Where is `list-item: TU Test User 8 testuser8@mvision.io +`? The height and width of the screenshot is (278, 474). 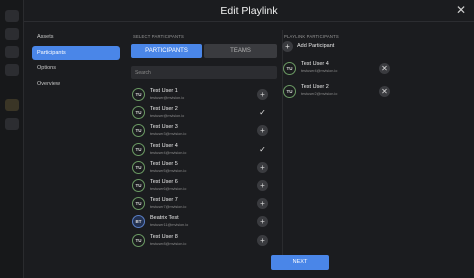 list-item: TU Test User 8 testuser8@mvision.io + is located at coordinates (204, 241).